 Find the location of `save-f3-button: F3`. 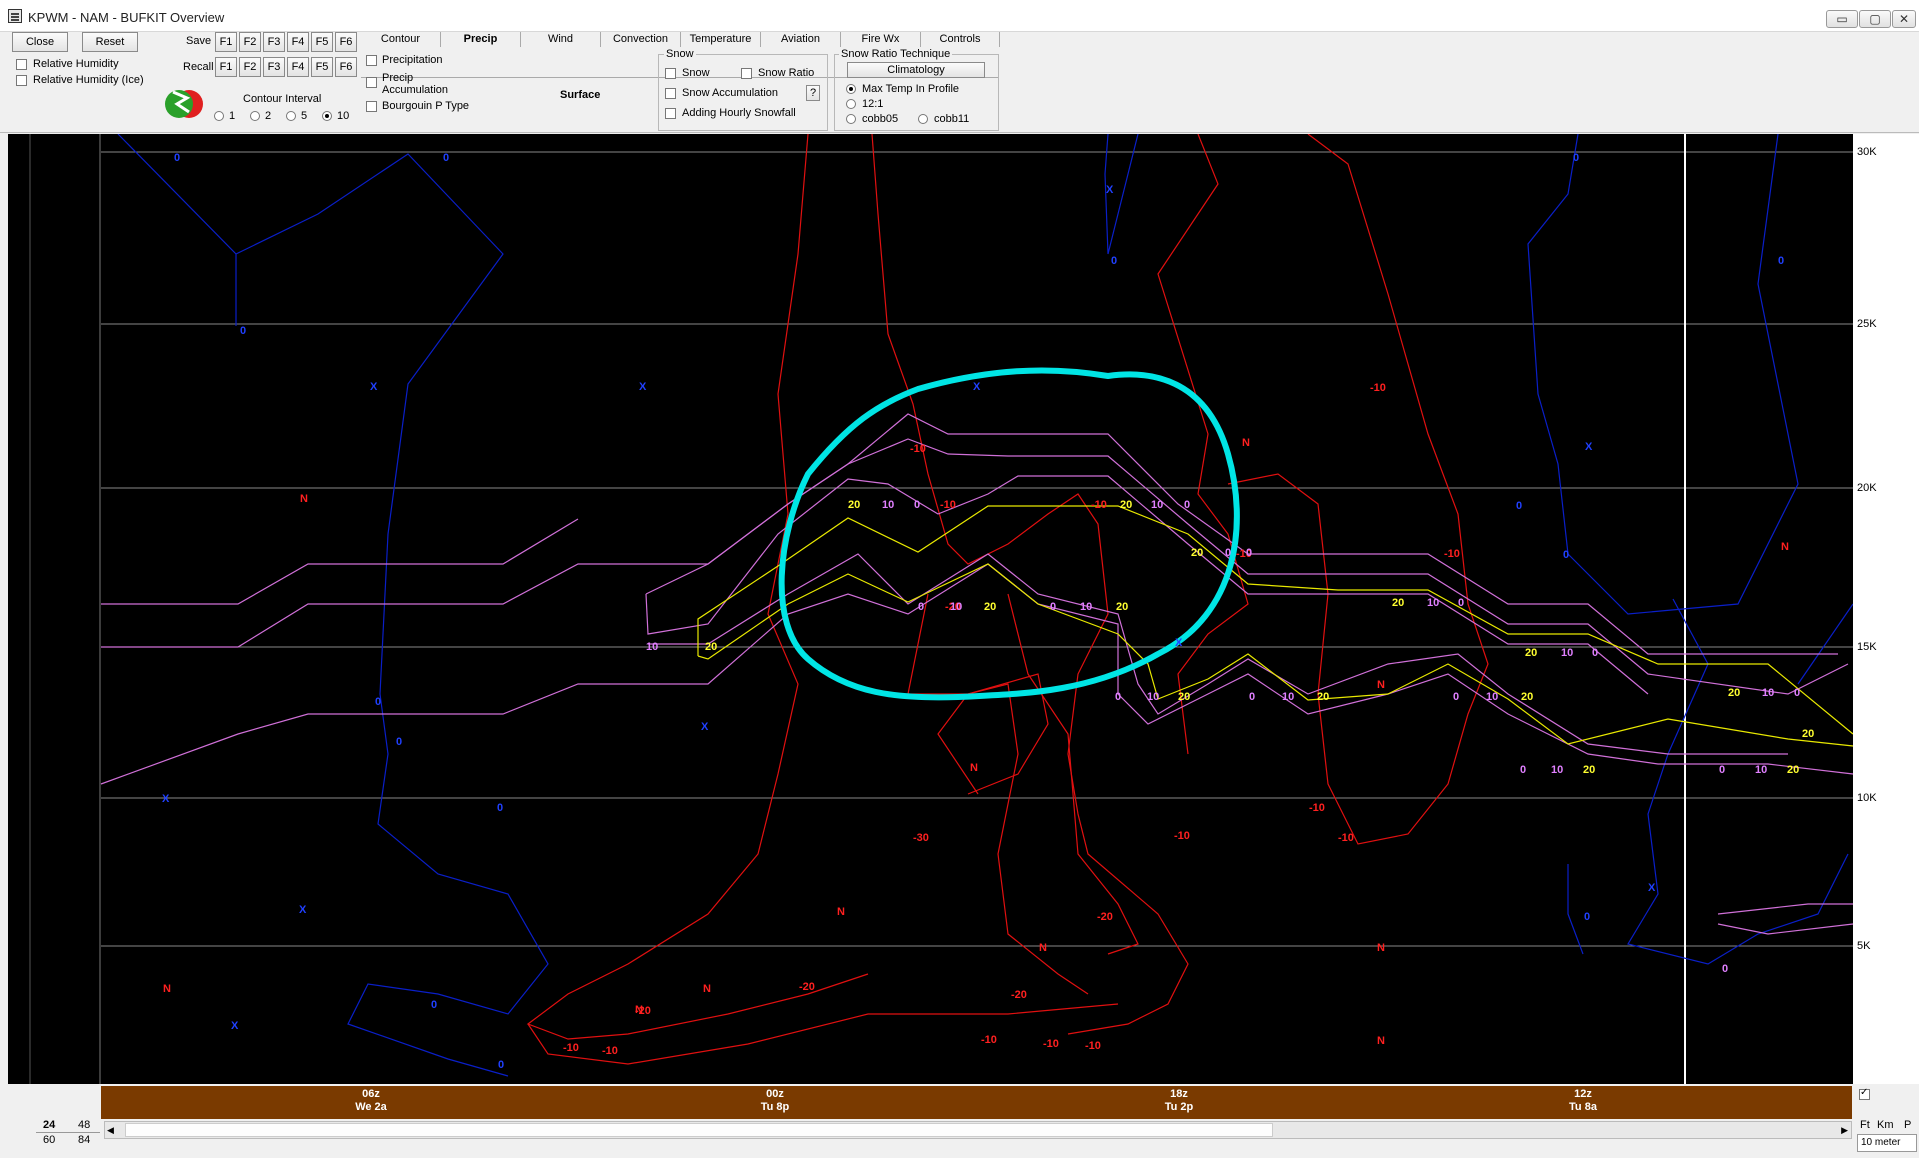

save-f3-button: F3 is located at coordinates (274, 42).